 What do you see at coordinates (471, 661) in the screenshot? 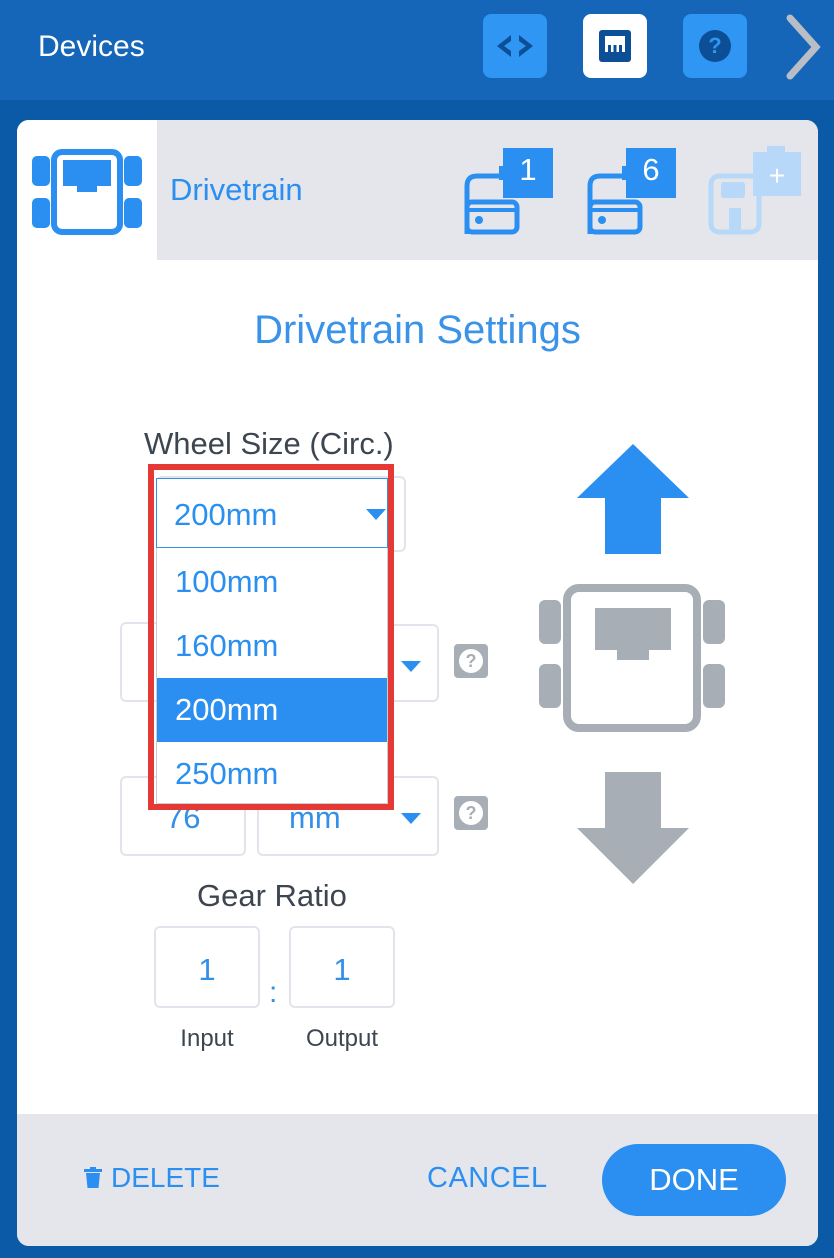
I see `track-width-help-icon: ?` at bounding box center [471, 661].